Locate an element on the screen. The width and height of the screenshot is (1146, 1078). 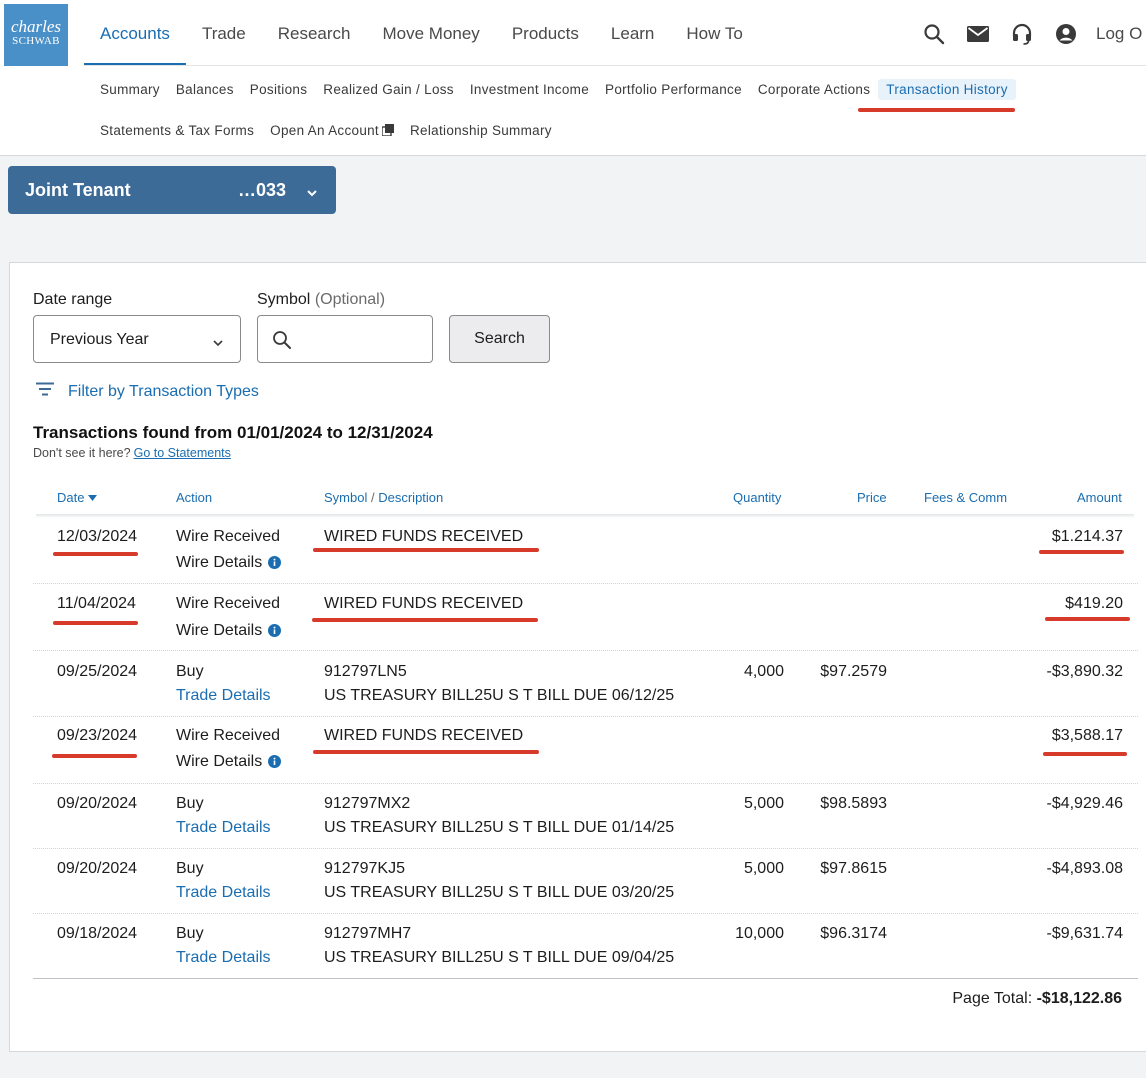
annotation-underline-tab is located at coordinates (936, 110).